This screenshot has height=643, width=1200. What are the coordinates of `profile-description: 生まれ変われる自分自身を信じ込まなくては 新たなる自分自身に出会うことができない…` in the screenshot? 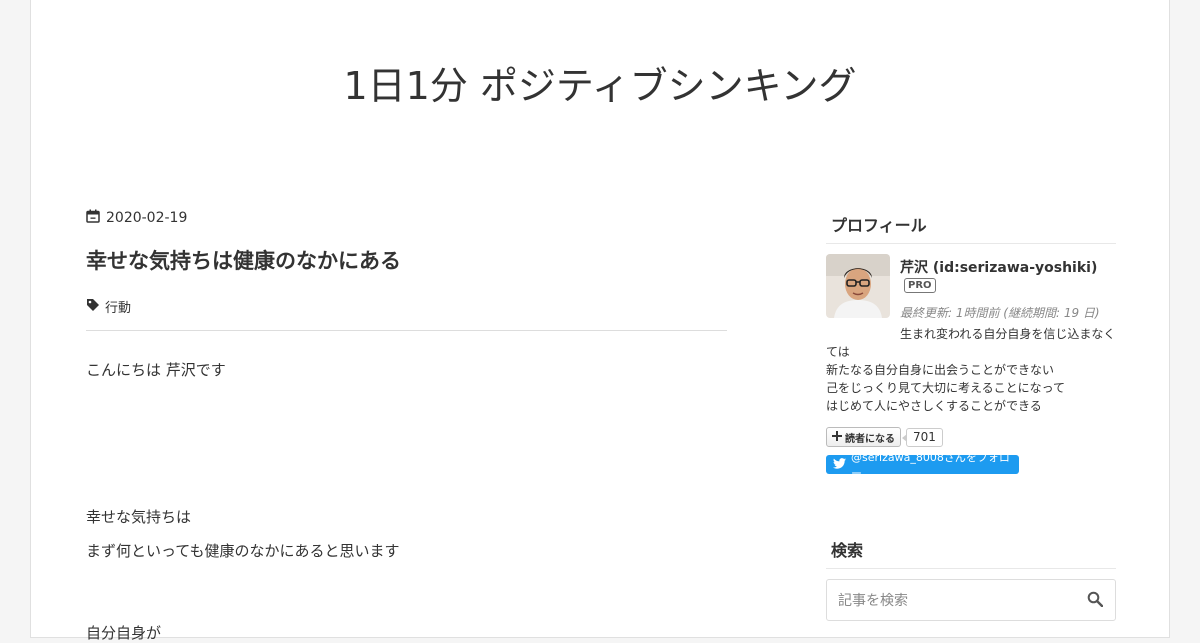 It's located at (972, 370).